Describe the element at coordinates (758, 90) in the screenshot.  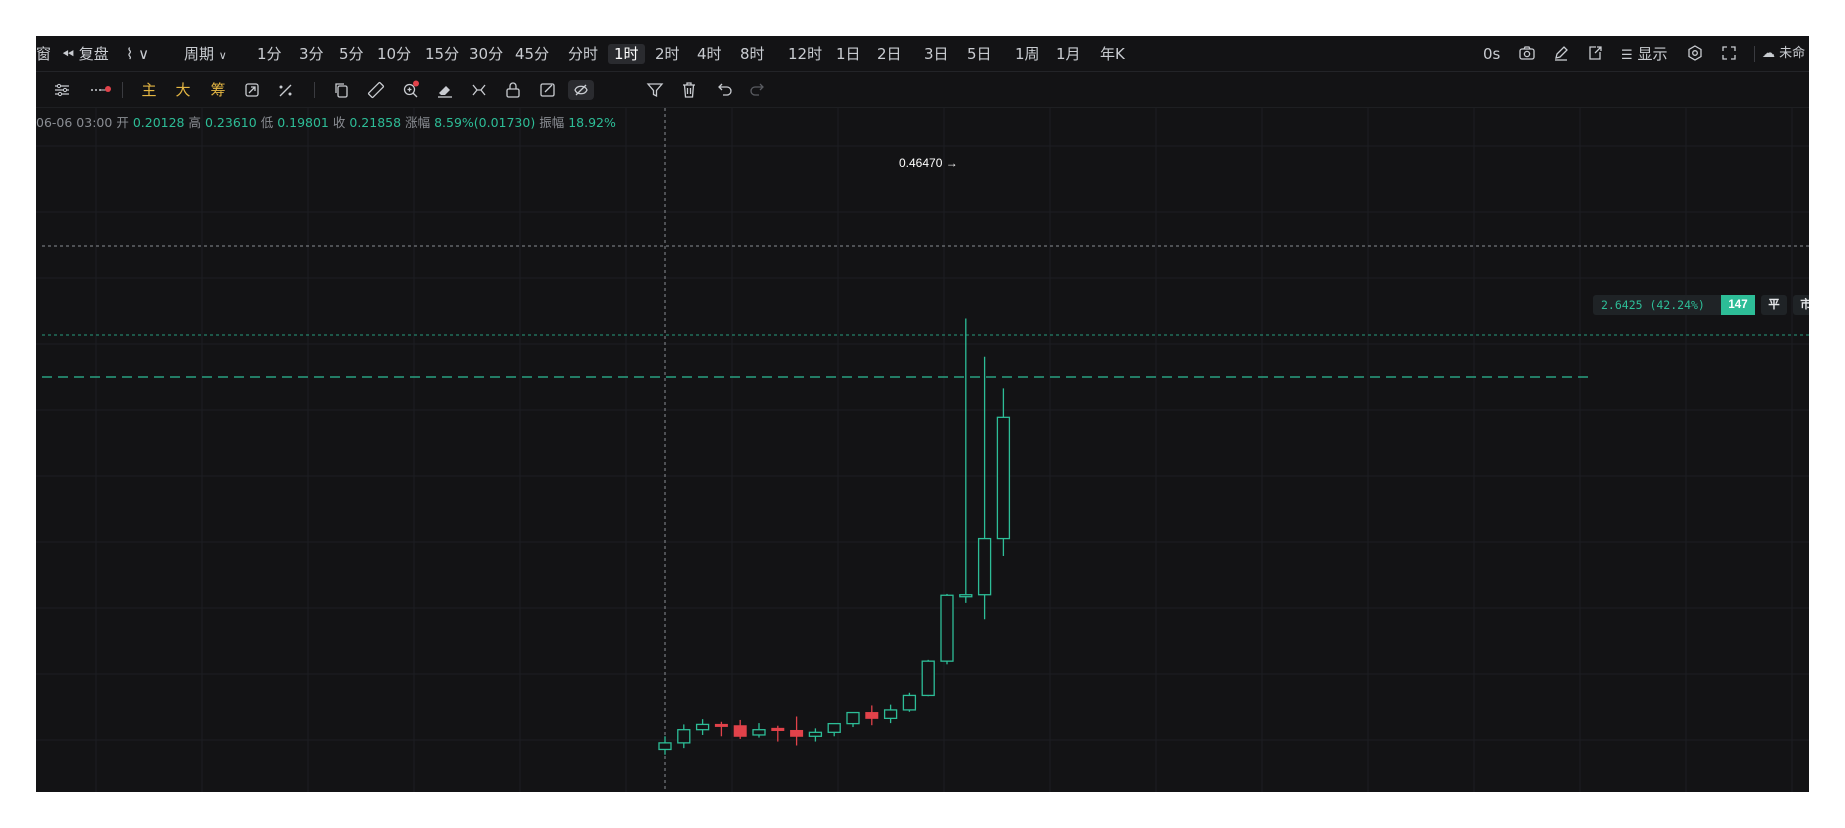
I see `redo-icon` at that location.